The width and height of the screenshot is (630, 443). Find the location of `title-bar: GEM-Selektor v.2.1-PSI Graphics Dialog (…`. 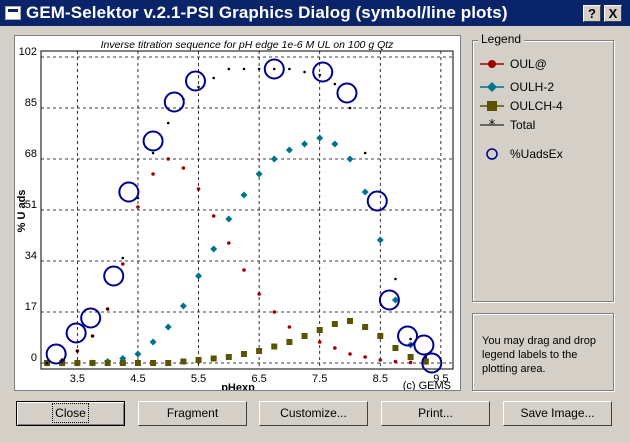

title-bar: GEM-Selektor v.2.1-PSI Graphics Dialog (… is located at coordinates (315, 13).